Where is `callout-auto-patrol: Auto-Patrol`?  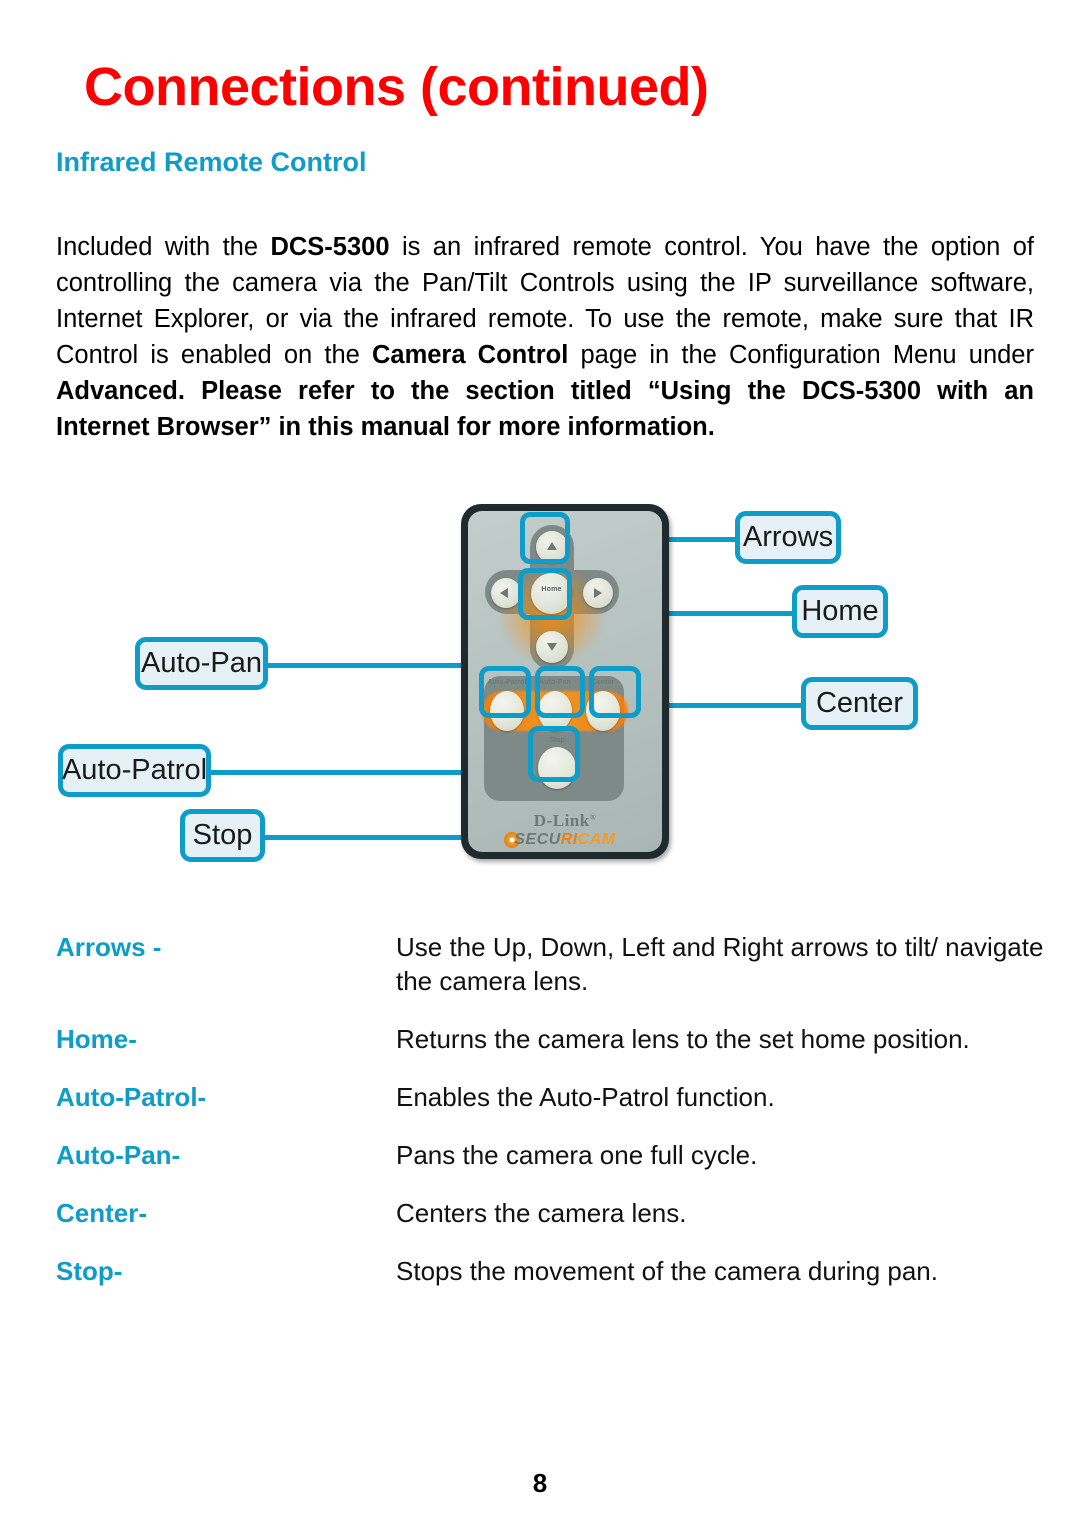
callout-auto-patrol: Auto-Patrol is located at coordinates (134, 770).